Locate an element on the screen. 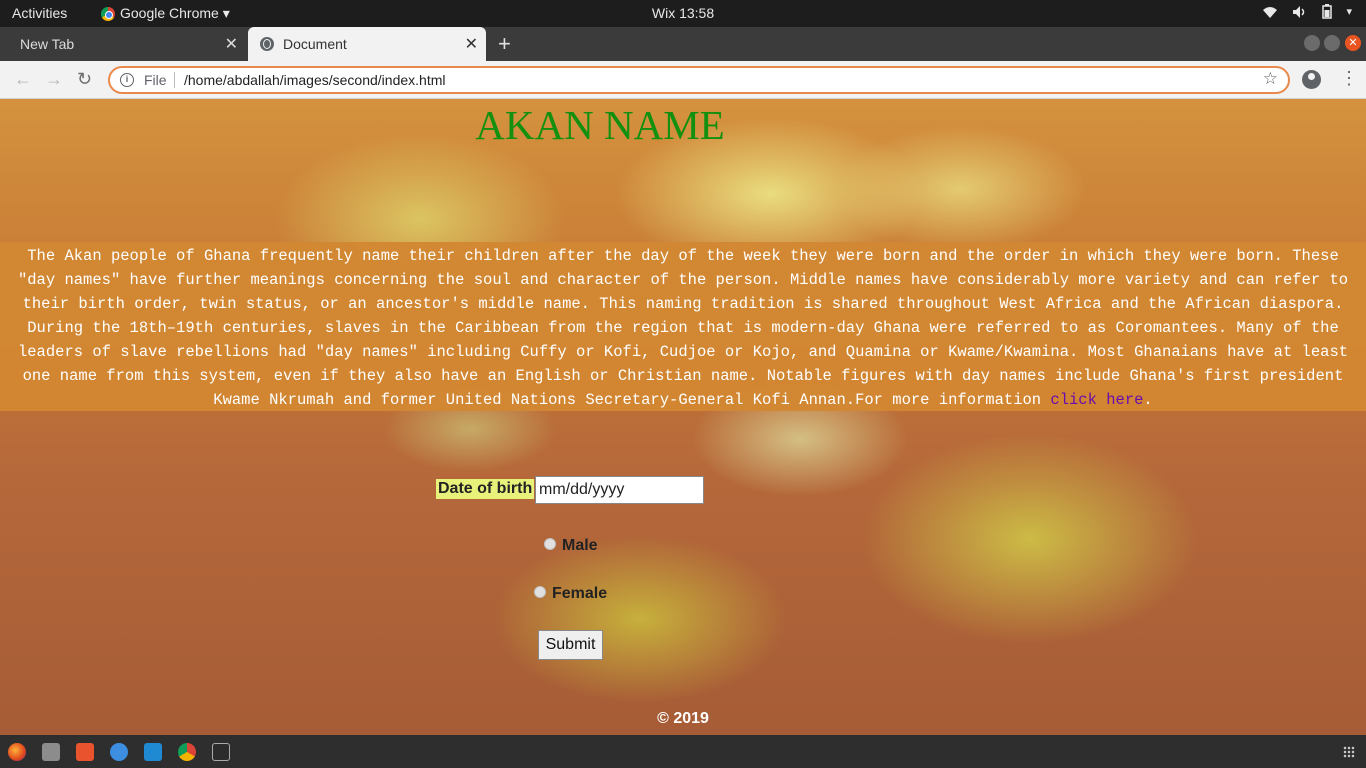  tab-strip: New Tab ✕ Document ✕ + ✕ is located at coordinates (683, 44).